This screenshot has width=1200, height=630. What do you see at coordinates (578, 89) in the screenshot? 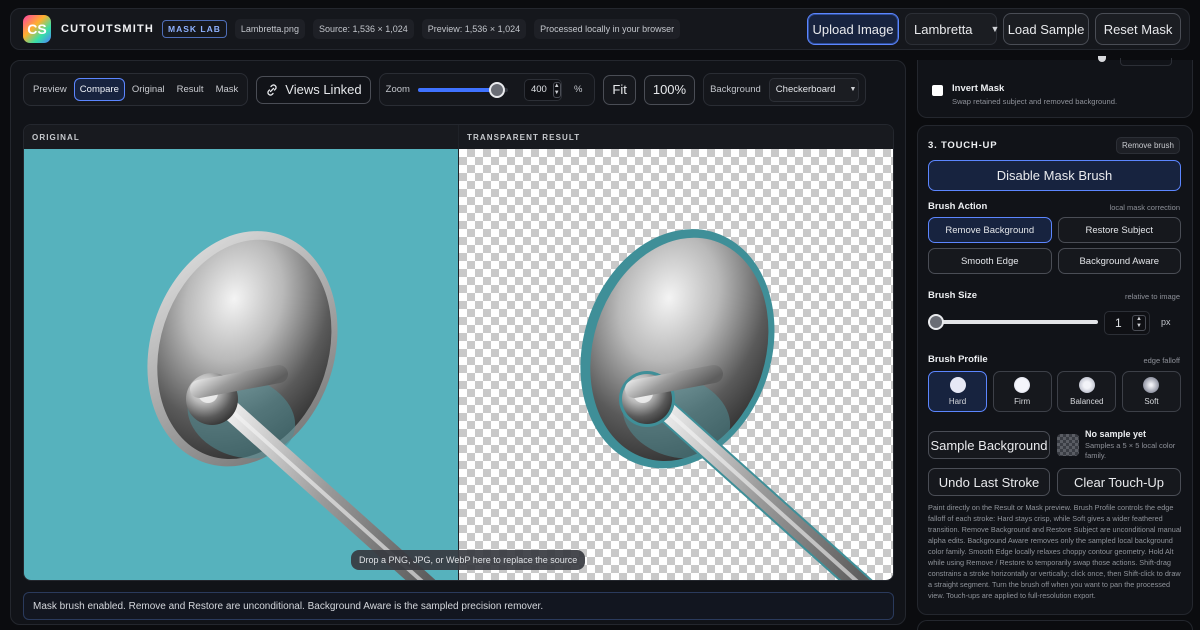
I see `zoom-unit: %` at bounding box center [578, 89].